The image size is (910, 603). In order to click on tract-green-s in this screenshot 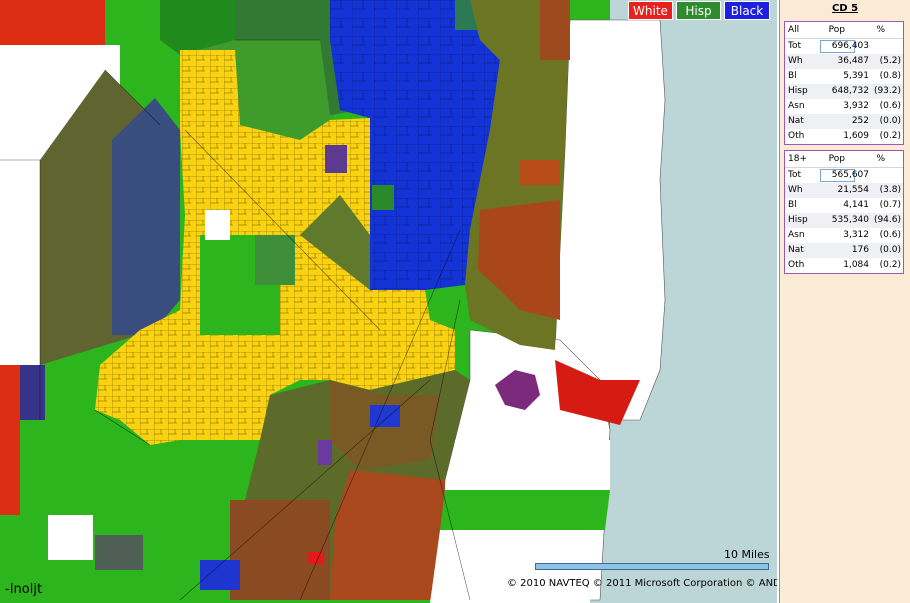, I will do `click(525, 510)`.